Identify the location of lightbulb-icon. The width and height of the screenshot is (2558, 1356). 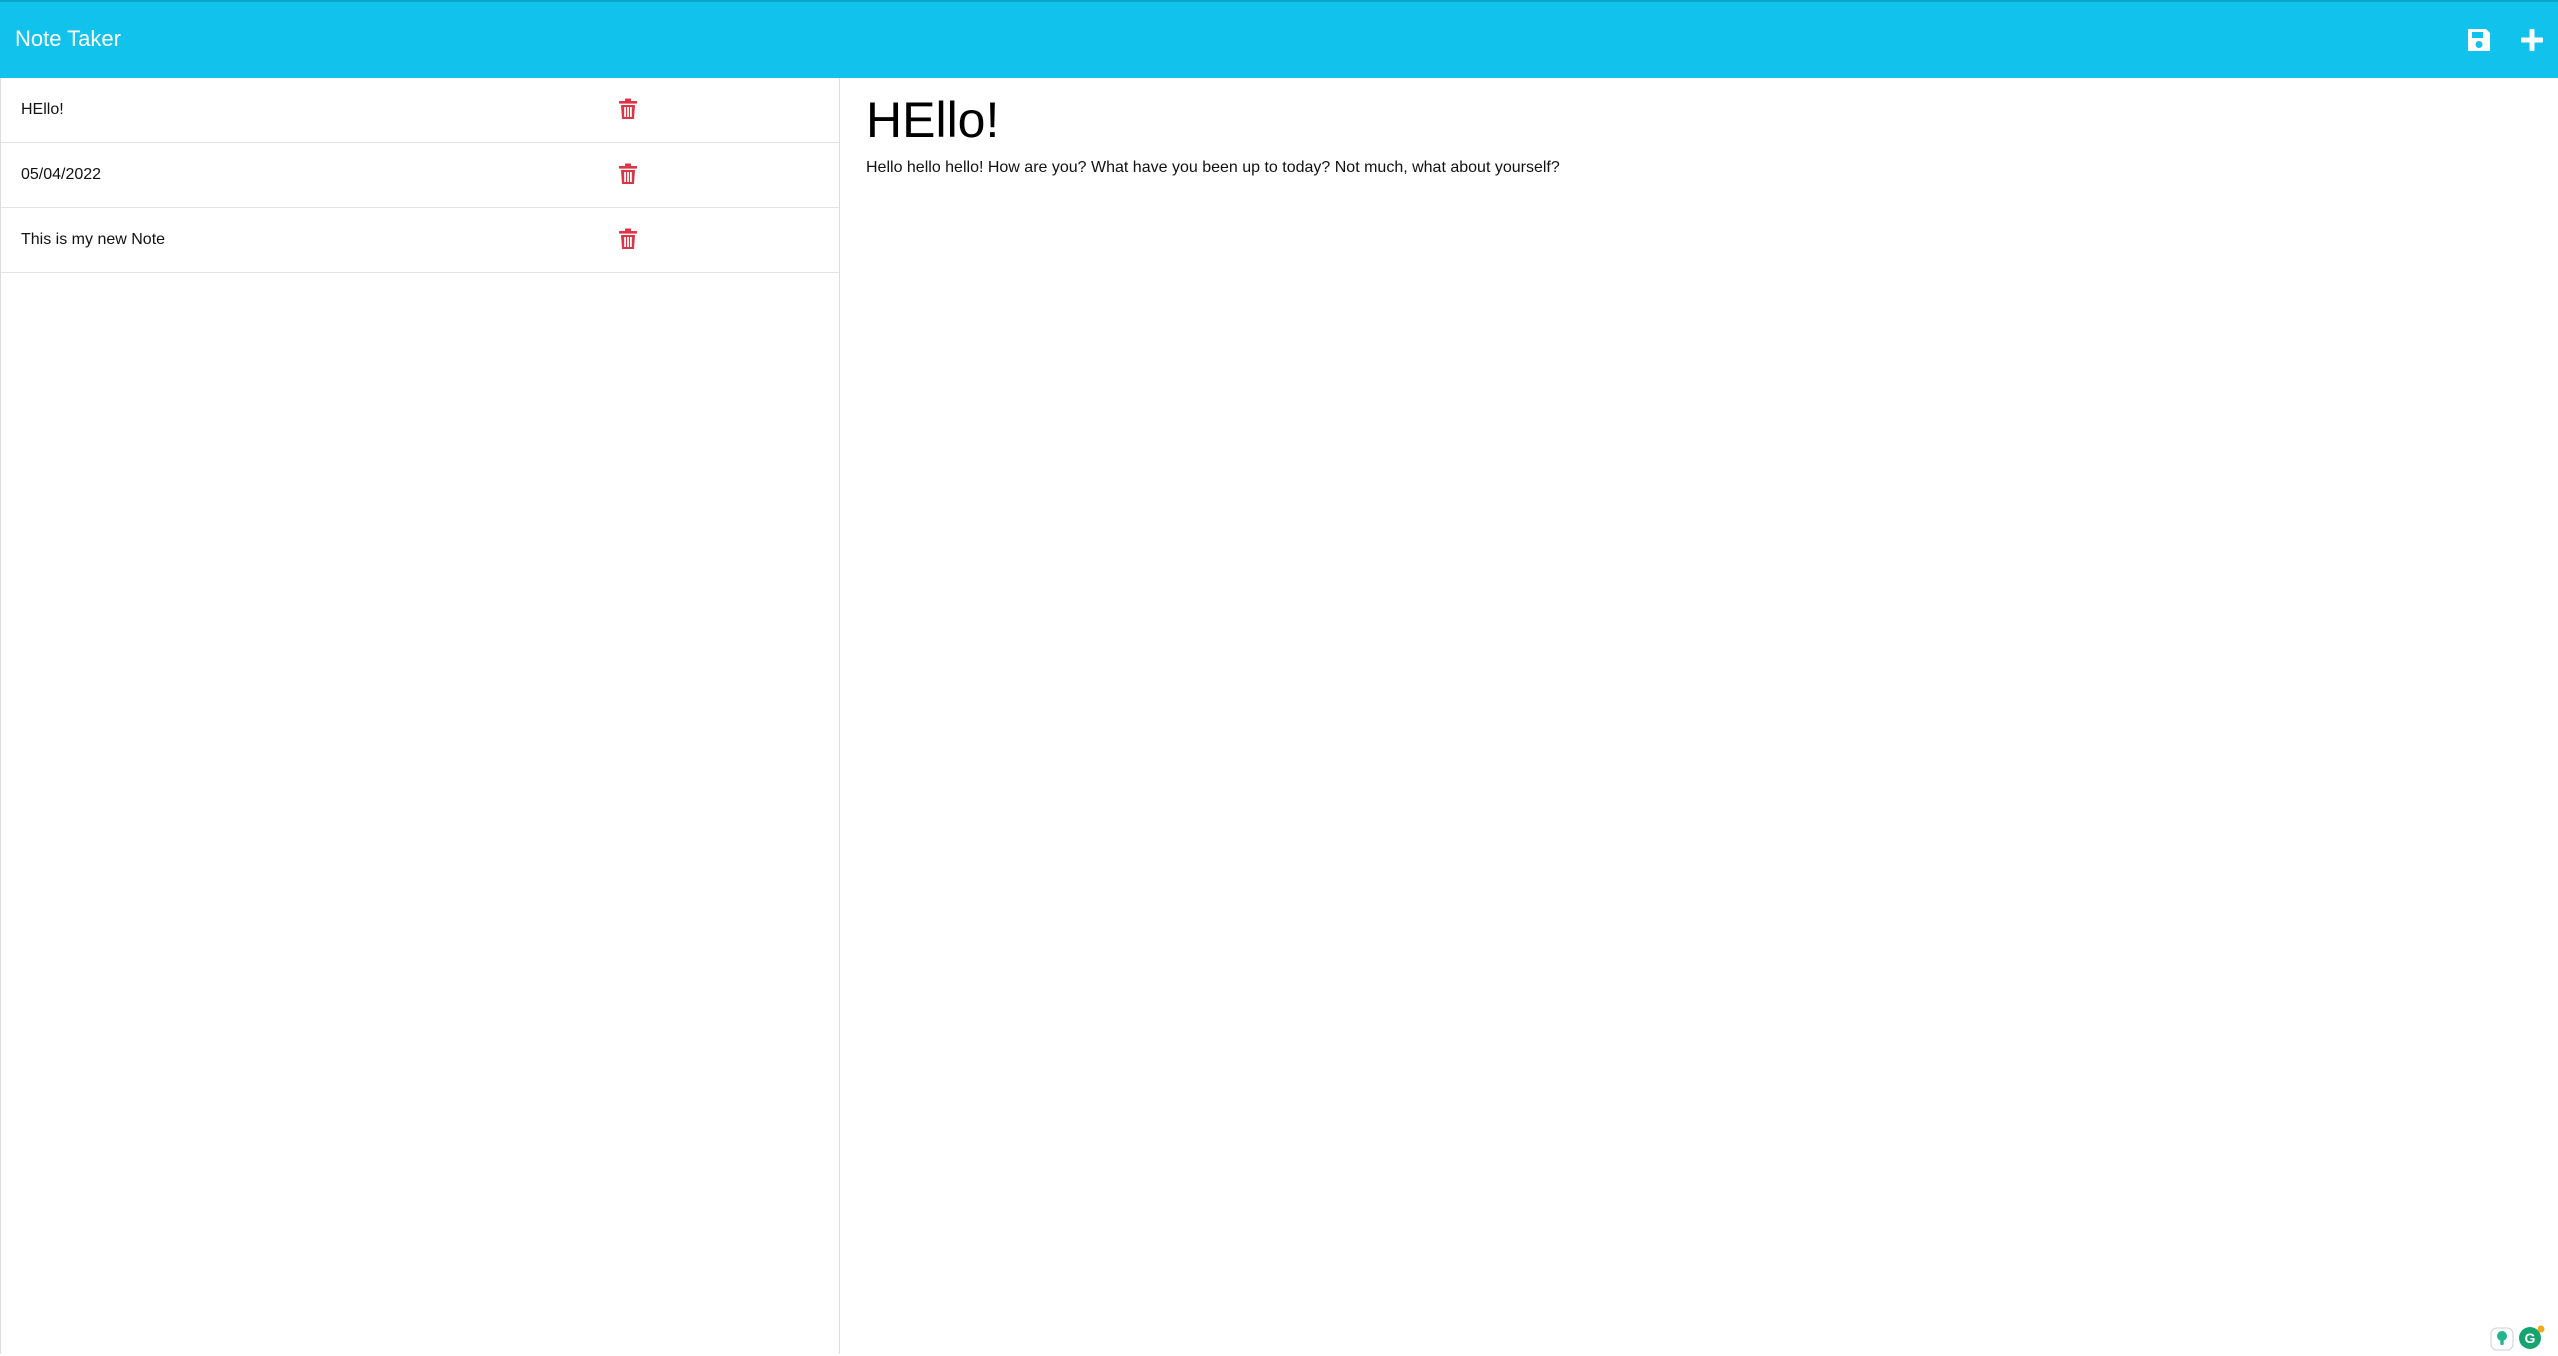
(2502, 1336).